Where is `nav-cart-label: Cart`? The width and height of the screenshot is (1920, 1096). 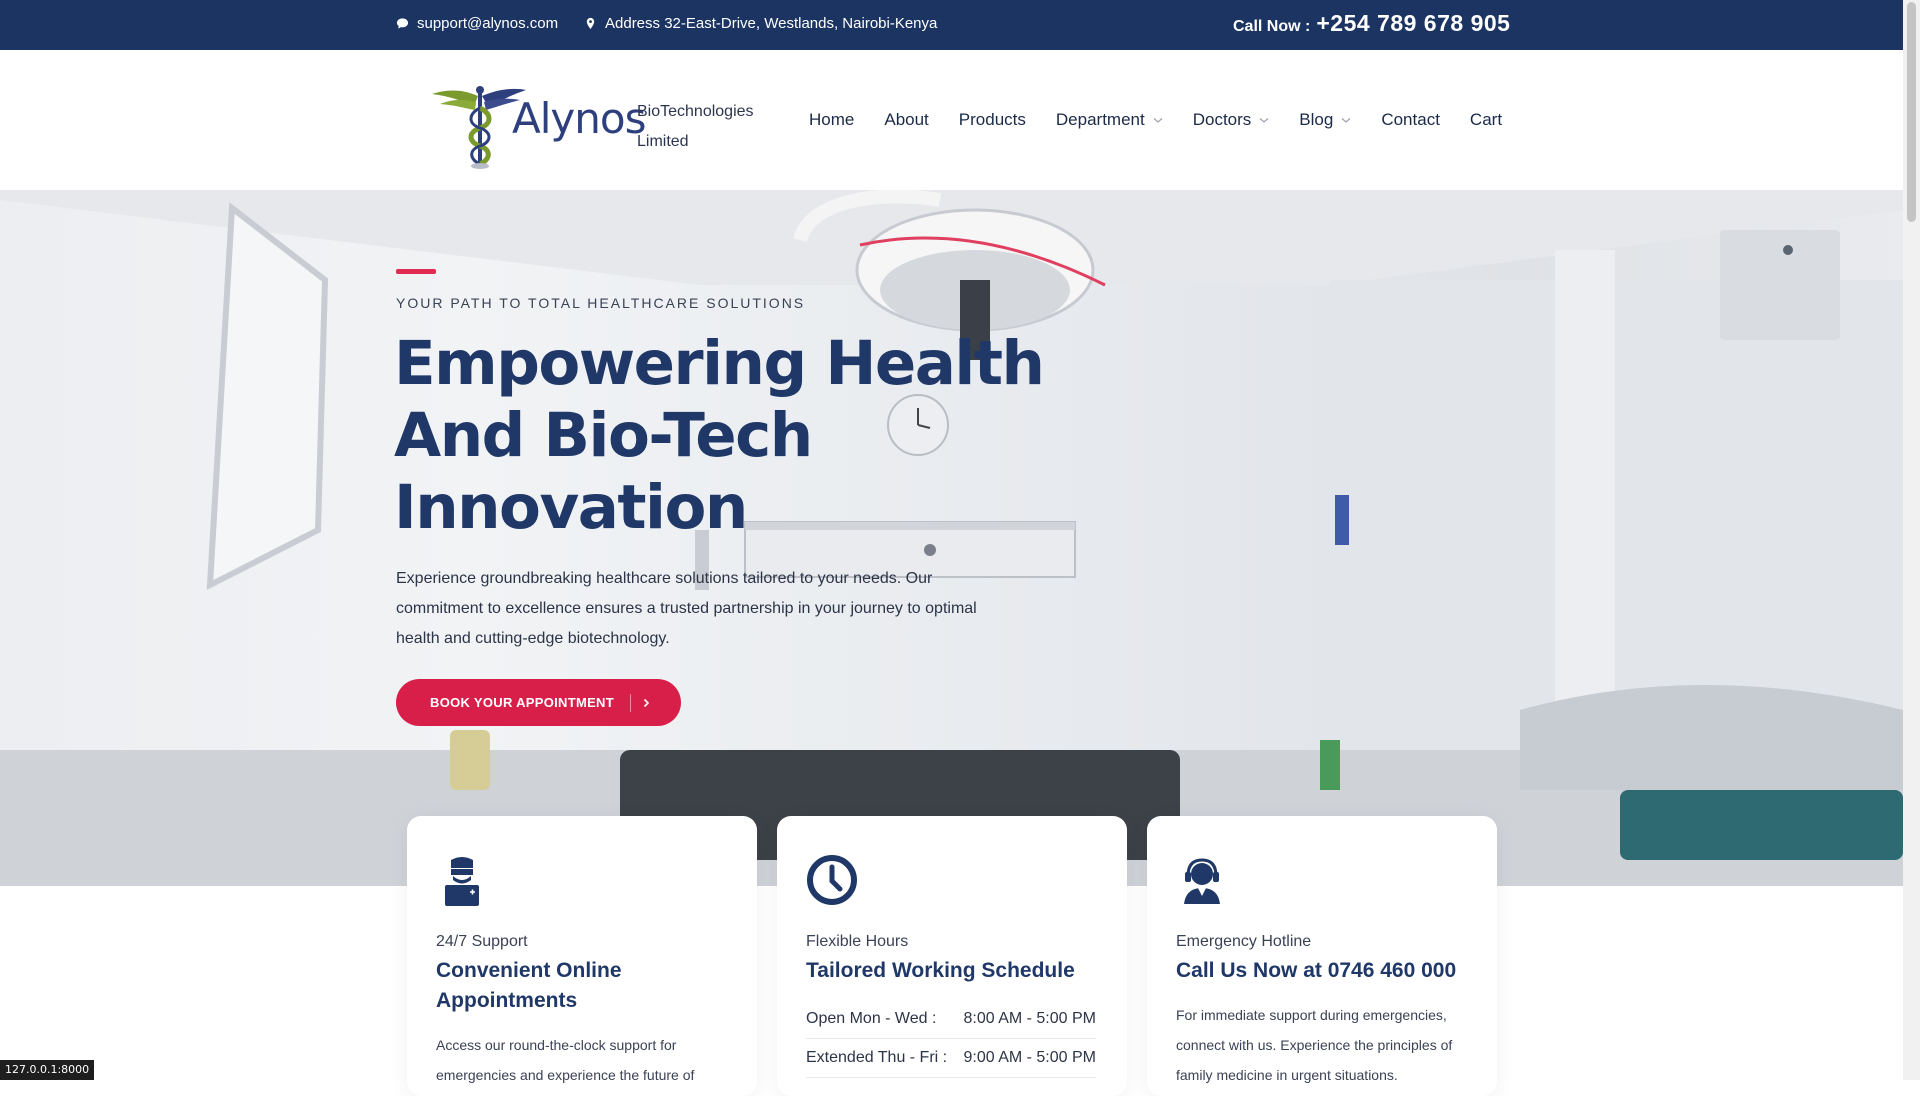 nav-cart-label: Cart is located at coordinates (1486, 119).